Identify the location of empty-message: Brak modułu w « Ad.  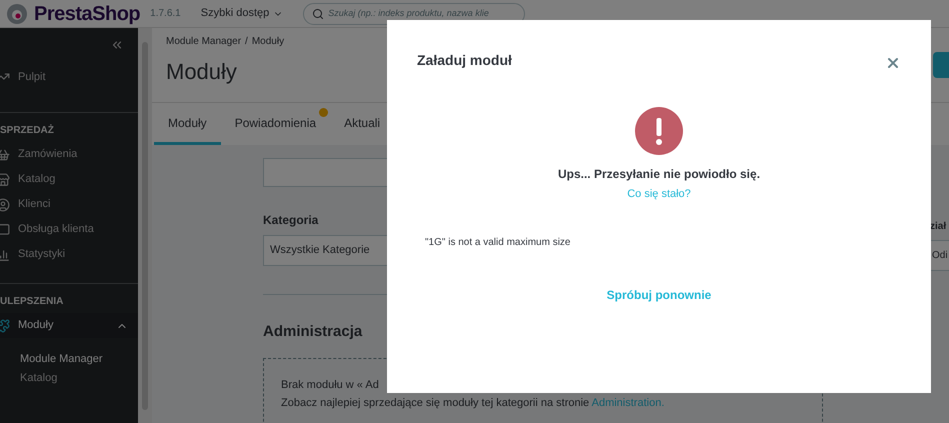
(330, 385).